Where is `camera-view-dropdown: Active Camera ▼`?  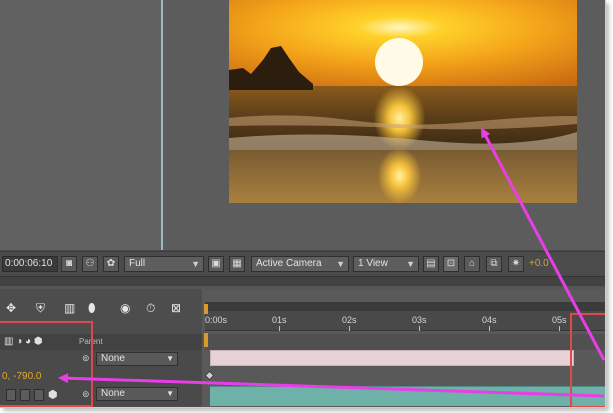 camera-view-dropdown: Active Camera ▼ is located at coordinates (300, 264).